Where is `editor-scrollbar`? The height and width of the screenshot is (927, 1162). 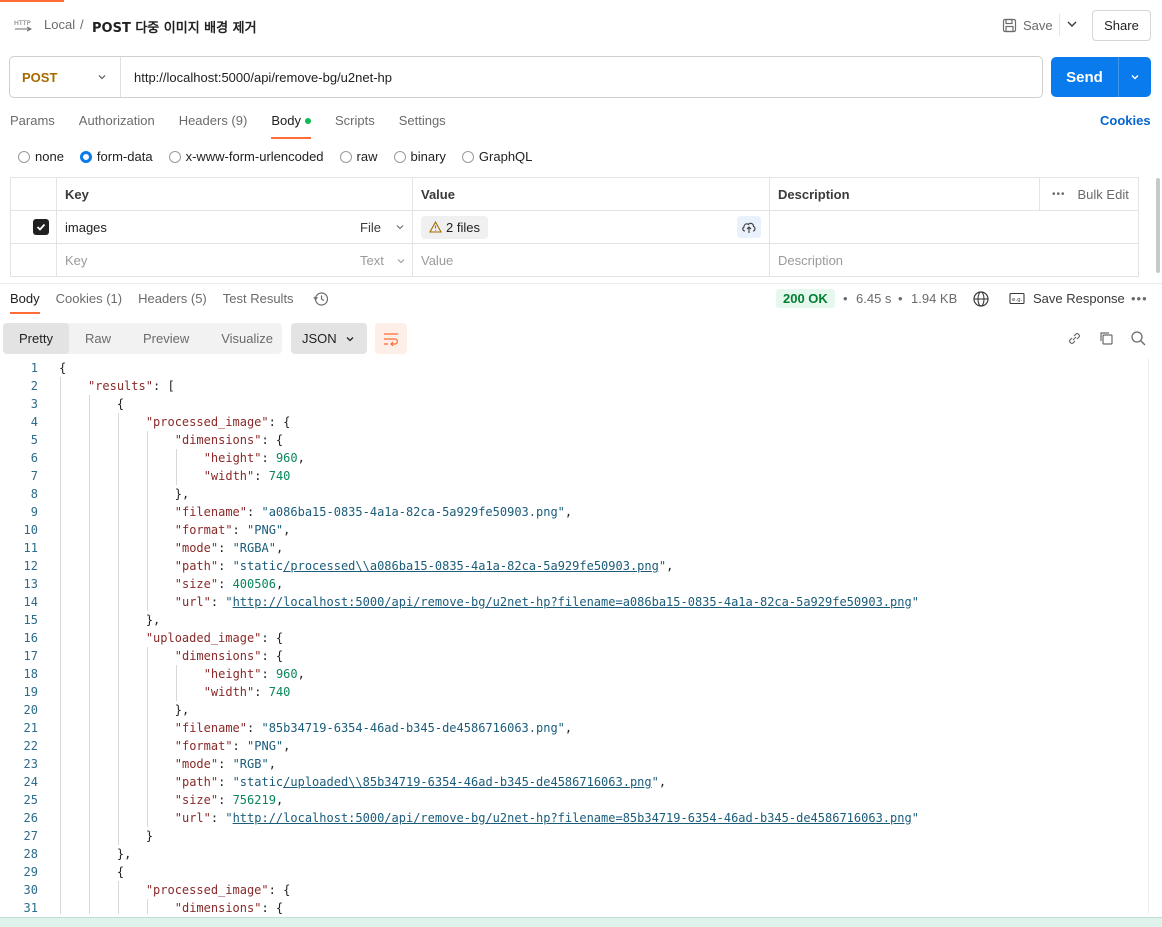
editor-scrollbar is located at coordinates (1155, 636).